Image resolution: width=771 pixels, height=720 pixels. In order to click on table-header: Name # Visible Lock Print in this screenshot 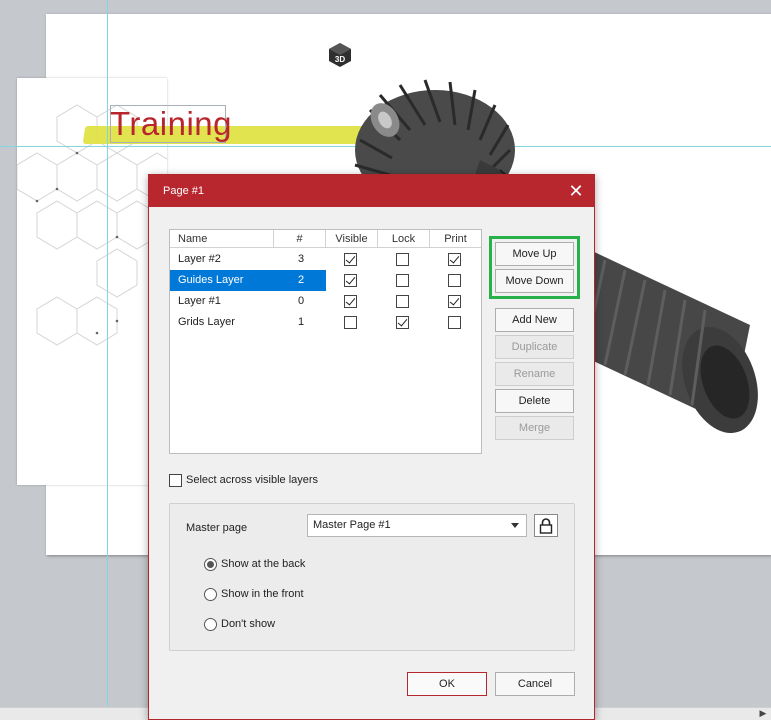, I will do `click(325, 239)`.